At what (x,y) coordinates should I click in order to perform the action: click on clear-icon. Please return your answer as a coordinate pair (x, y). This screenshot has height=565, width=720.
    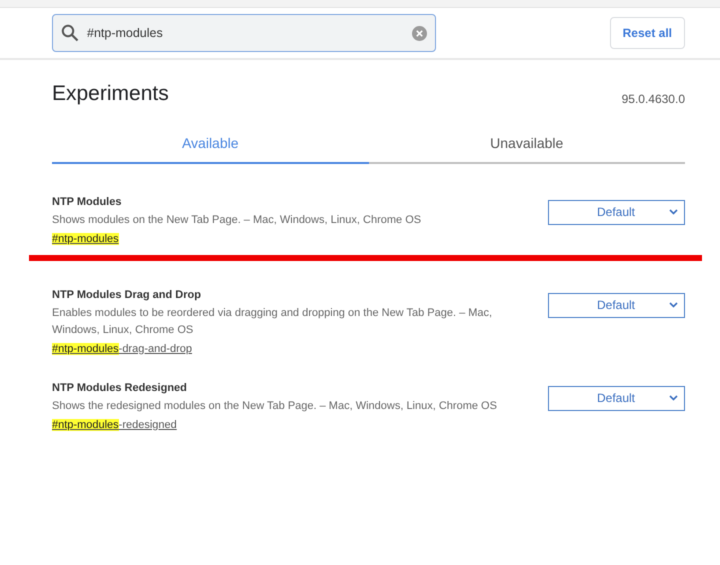
    Looking at the image, I should click on (419, 33).